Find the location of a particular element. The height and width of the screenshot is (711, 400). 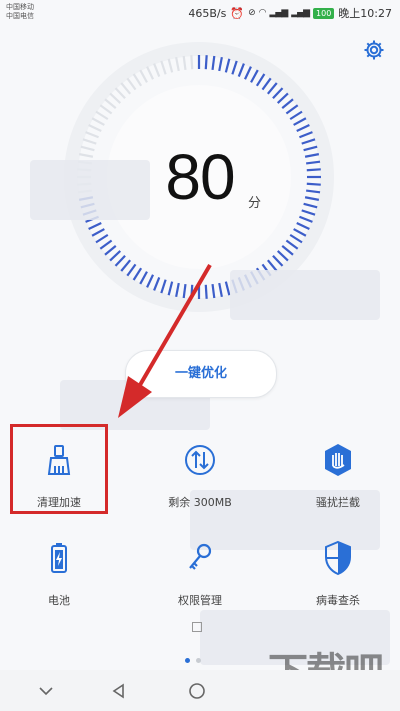

wifi-icon: ◠ is located at coordinates (262, 13).